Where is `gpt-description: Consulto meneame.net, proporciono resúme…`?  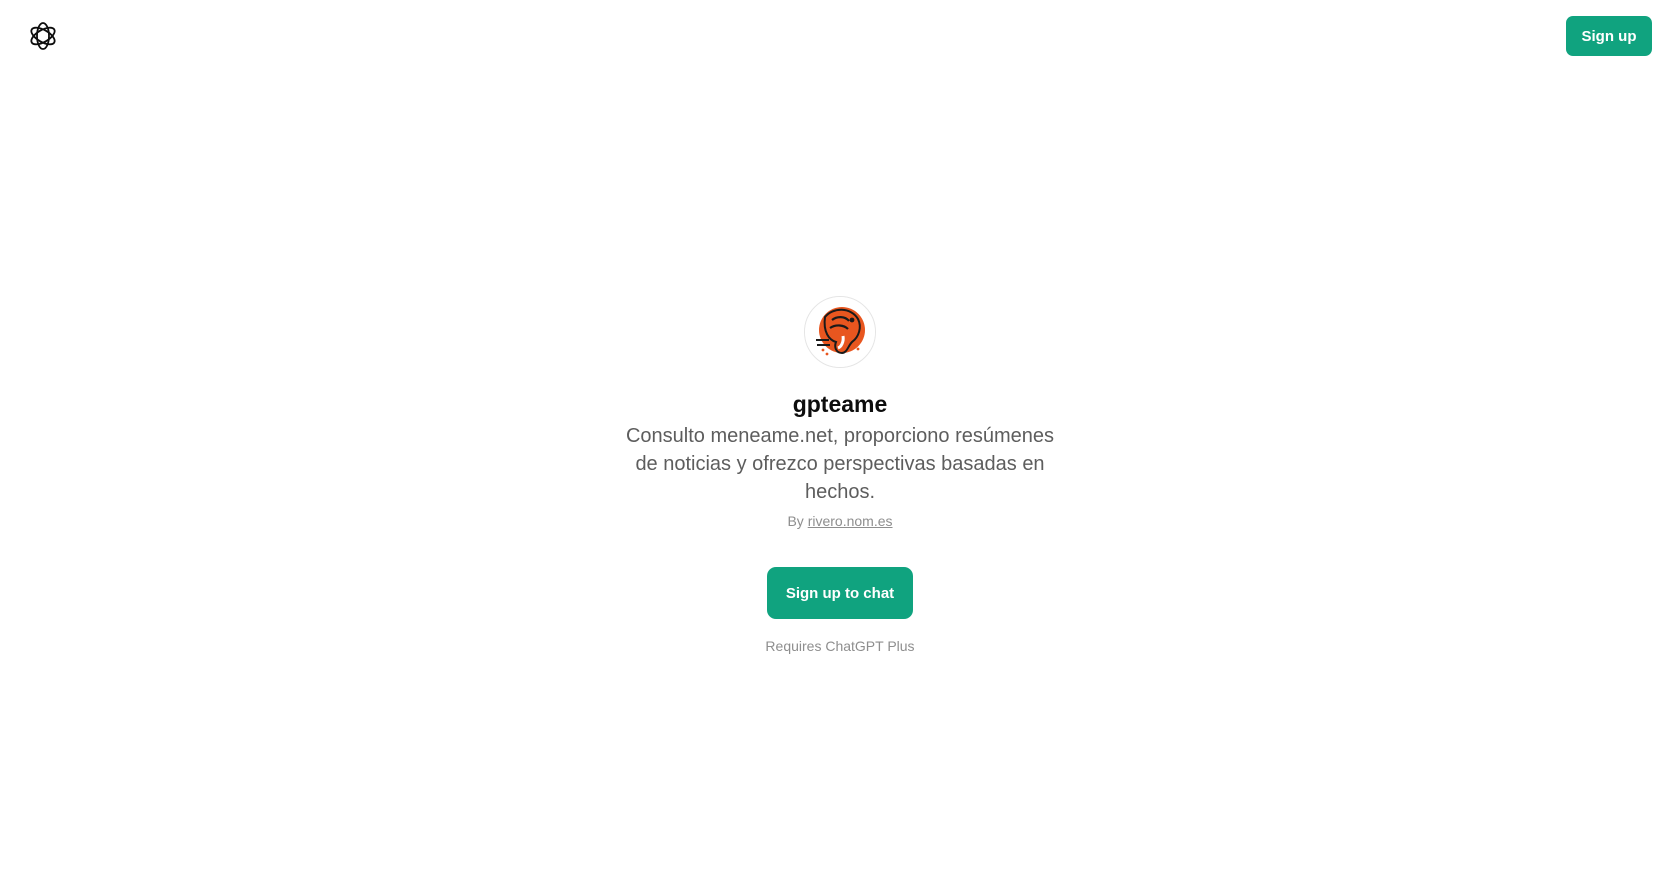
gpt-description: Consulto meneame.net, proporciono resúme… is located at coordinates (840, 464).